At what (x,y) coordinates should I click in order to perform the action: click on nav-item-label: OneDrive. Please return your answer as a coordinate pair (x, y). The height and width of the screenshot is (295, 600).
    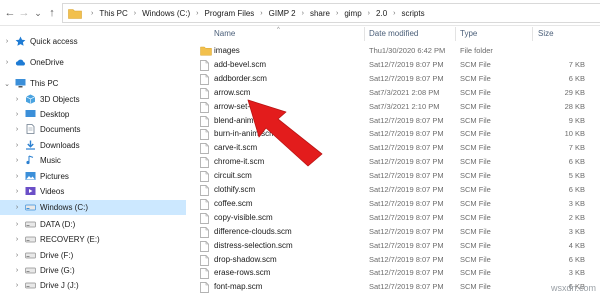
    Looking at the image, I should click on (47, 62).